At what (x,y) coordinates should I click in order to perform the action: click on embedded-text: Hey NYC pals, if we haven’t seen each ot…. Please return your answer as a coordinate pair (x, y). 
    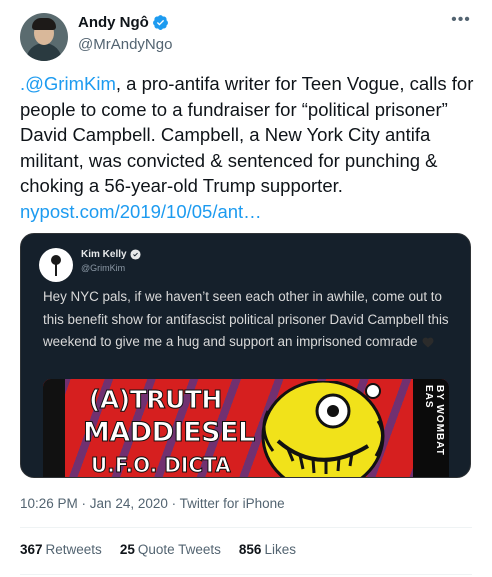
    Looking at the image, I should click on (253, 320).